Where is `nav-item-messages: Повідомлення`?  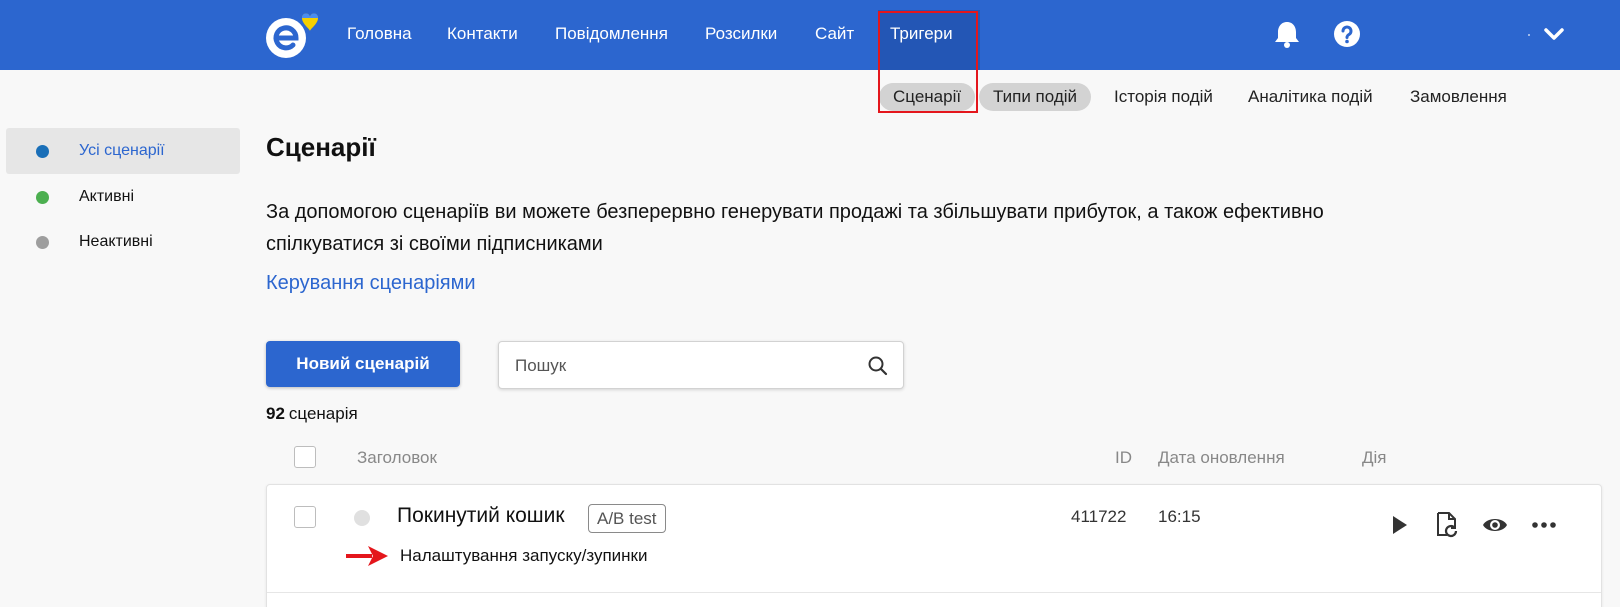 nav-item-messages: Повідомлення is located at coordinates (611, 34).